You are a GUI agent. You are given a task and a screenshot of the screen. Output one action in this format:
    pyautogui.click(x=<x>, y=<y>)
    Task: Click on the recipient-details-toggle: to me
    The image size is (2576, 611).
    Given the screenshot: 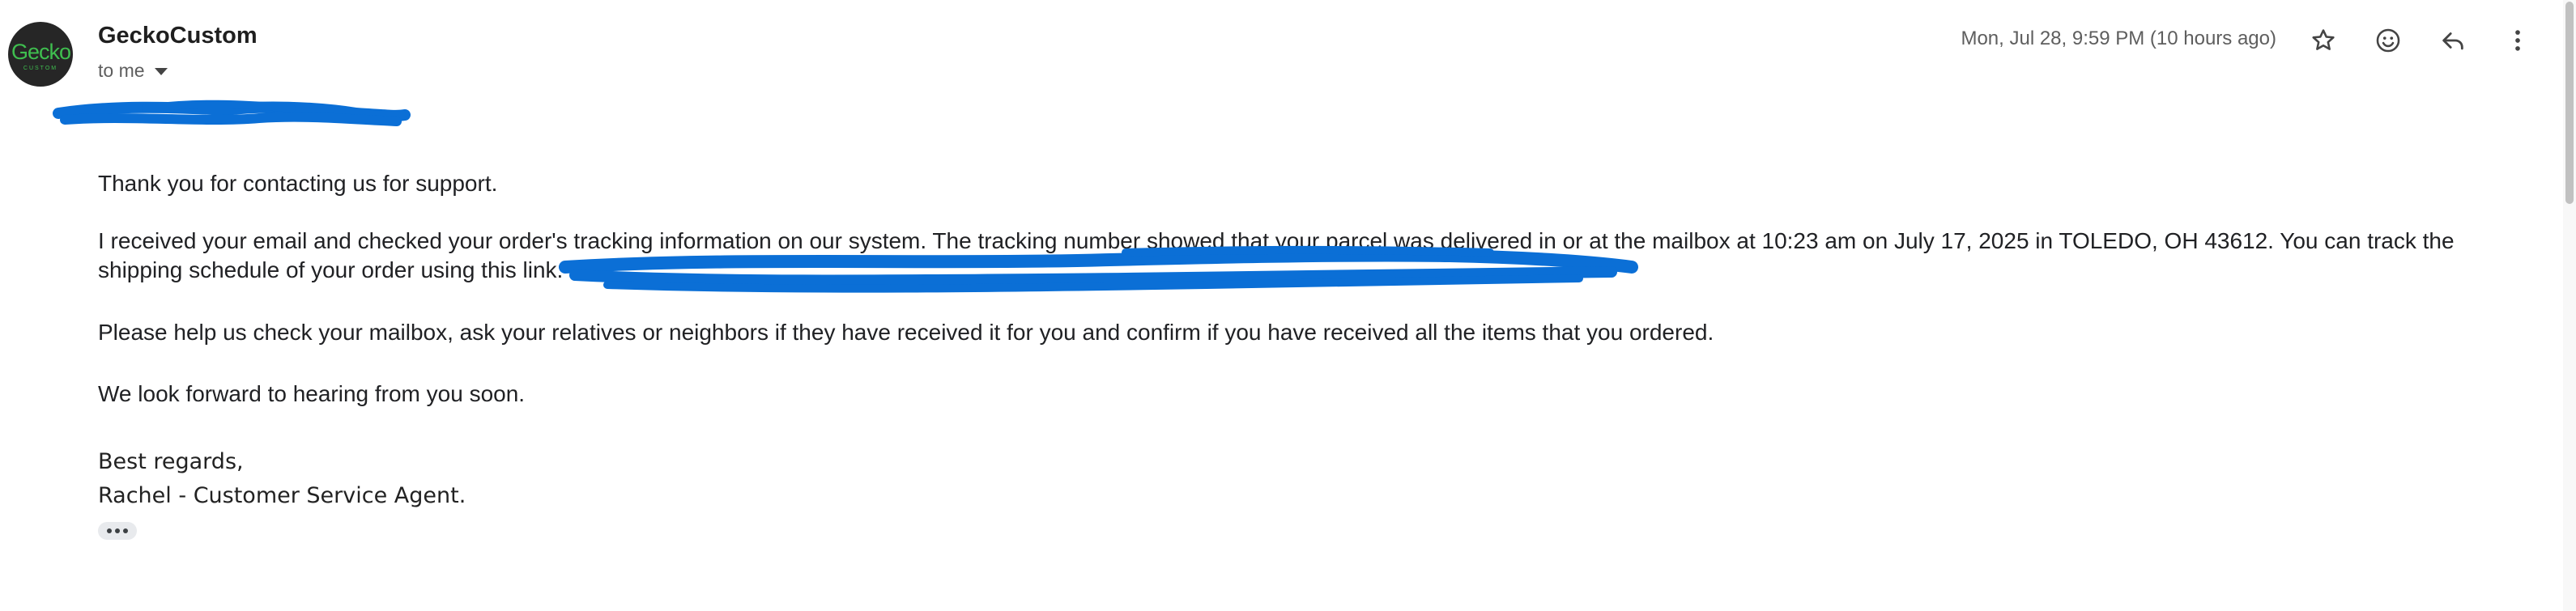 What is the action you would take?
    pyautogui.click(x=133, y=71)
    